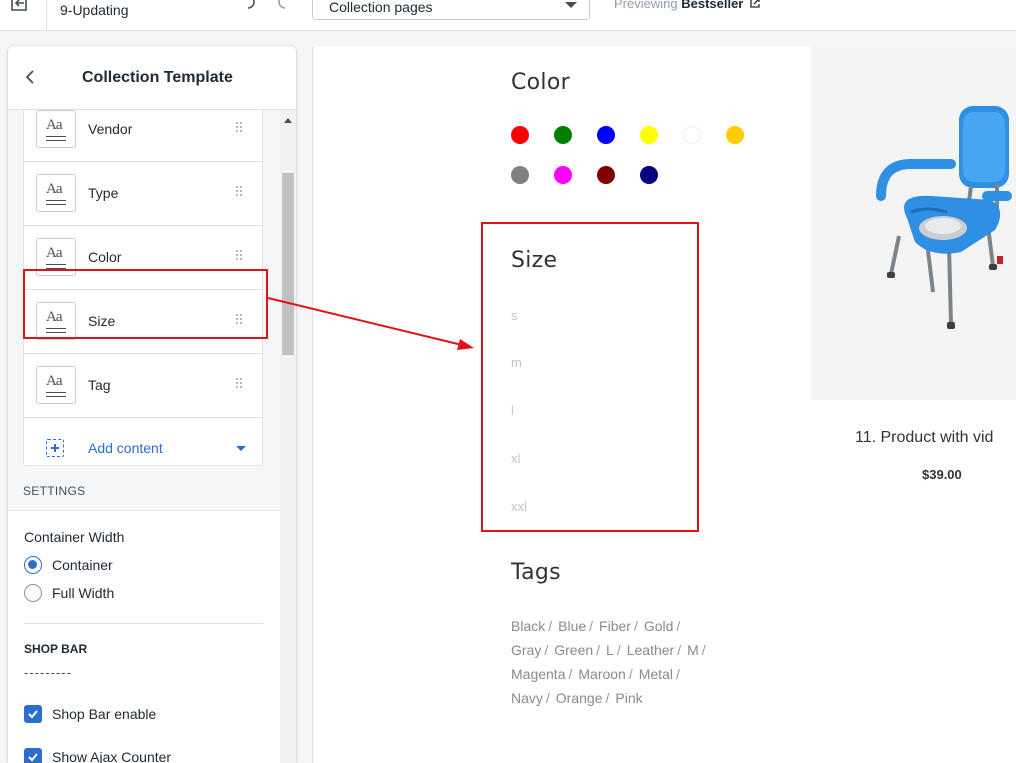 This screenshot has width=1016, height=763. What do you see at coordinates (111, 756) in the screenshot?
I see `show-ajax-counter-label: Show Ajax Counter` at bounding box center [111, 756].